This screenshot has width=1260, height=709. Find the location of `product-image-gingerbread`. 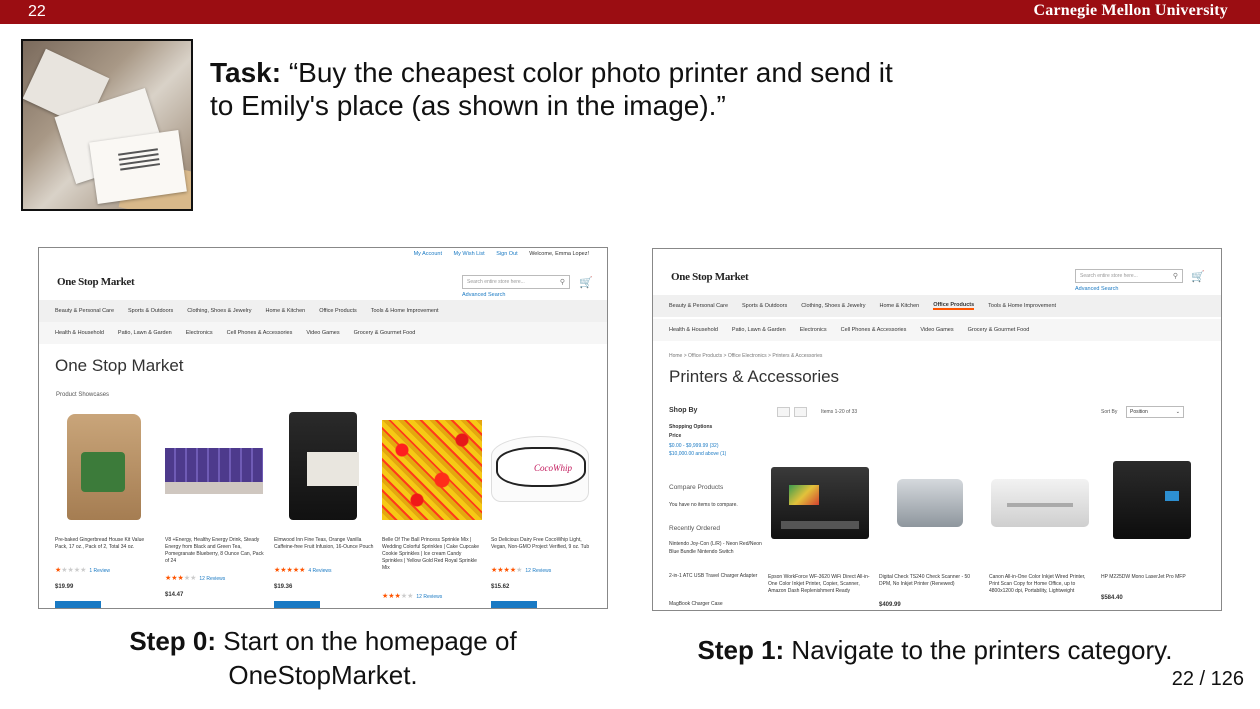

product-image-gingerbread is located at coordinates (104, 467).